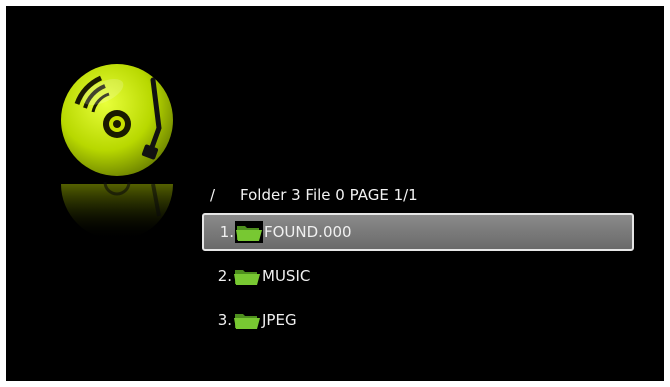 This screenshot has width=670, height=387. Describe the element at coordinates (418, 320) in the screenshot. I see `file-list-item: 3. JPEG` at that location.